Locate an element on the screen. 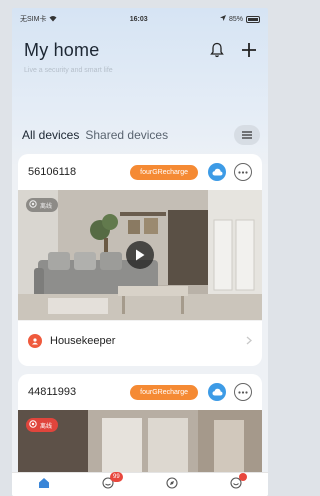 This screenshot has height=496, width=320. status-time: 16:03 is located at coordinates (138, 19).